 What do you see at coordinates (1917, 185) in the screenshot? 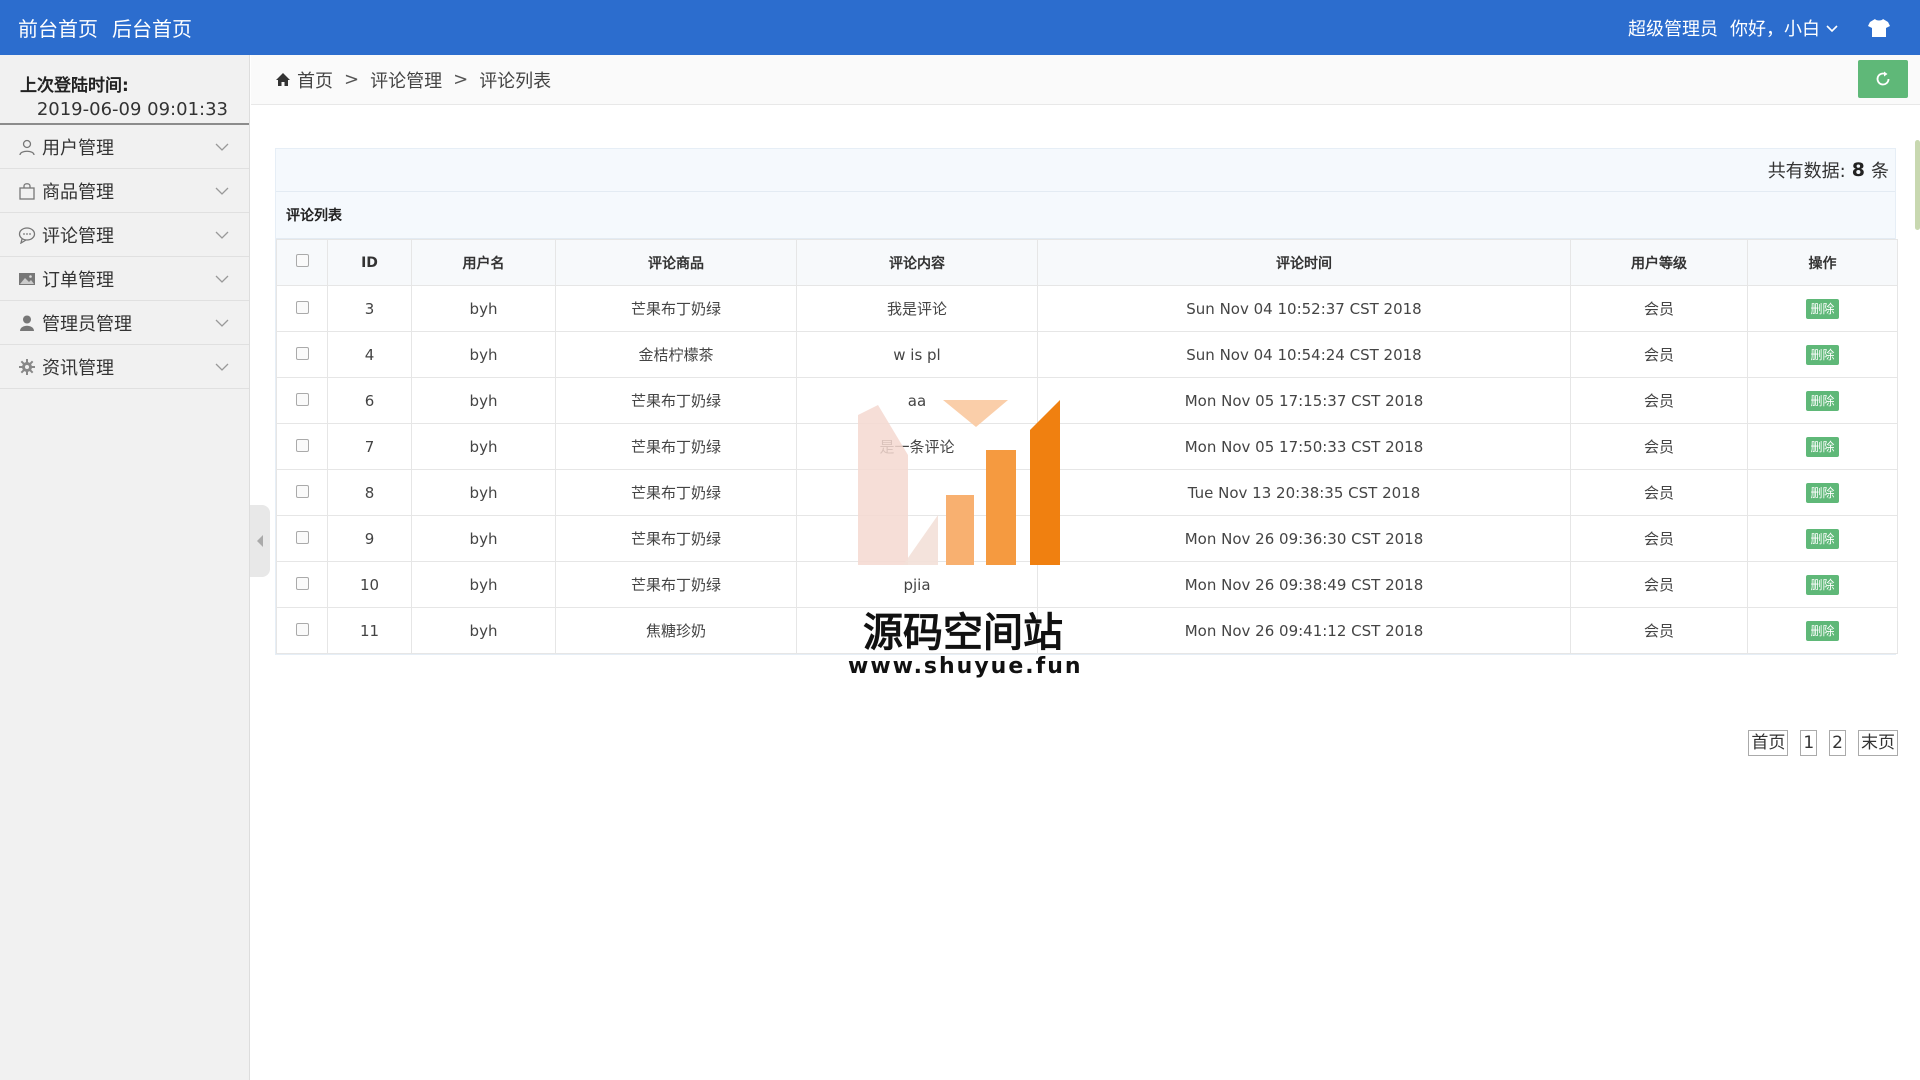
I see `scrollbar-hint` at bounding box center [1917, 185].